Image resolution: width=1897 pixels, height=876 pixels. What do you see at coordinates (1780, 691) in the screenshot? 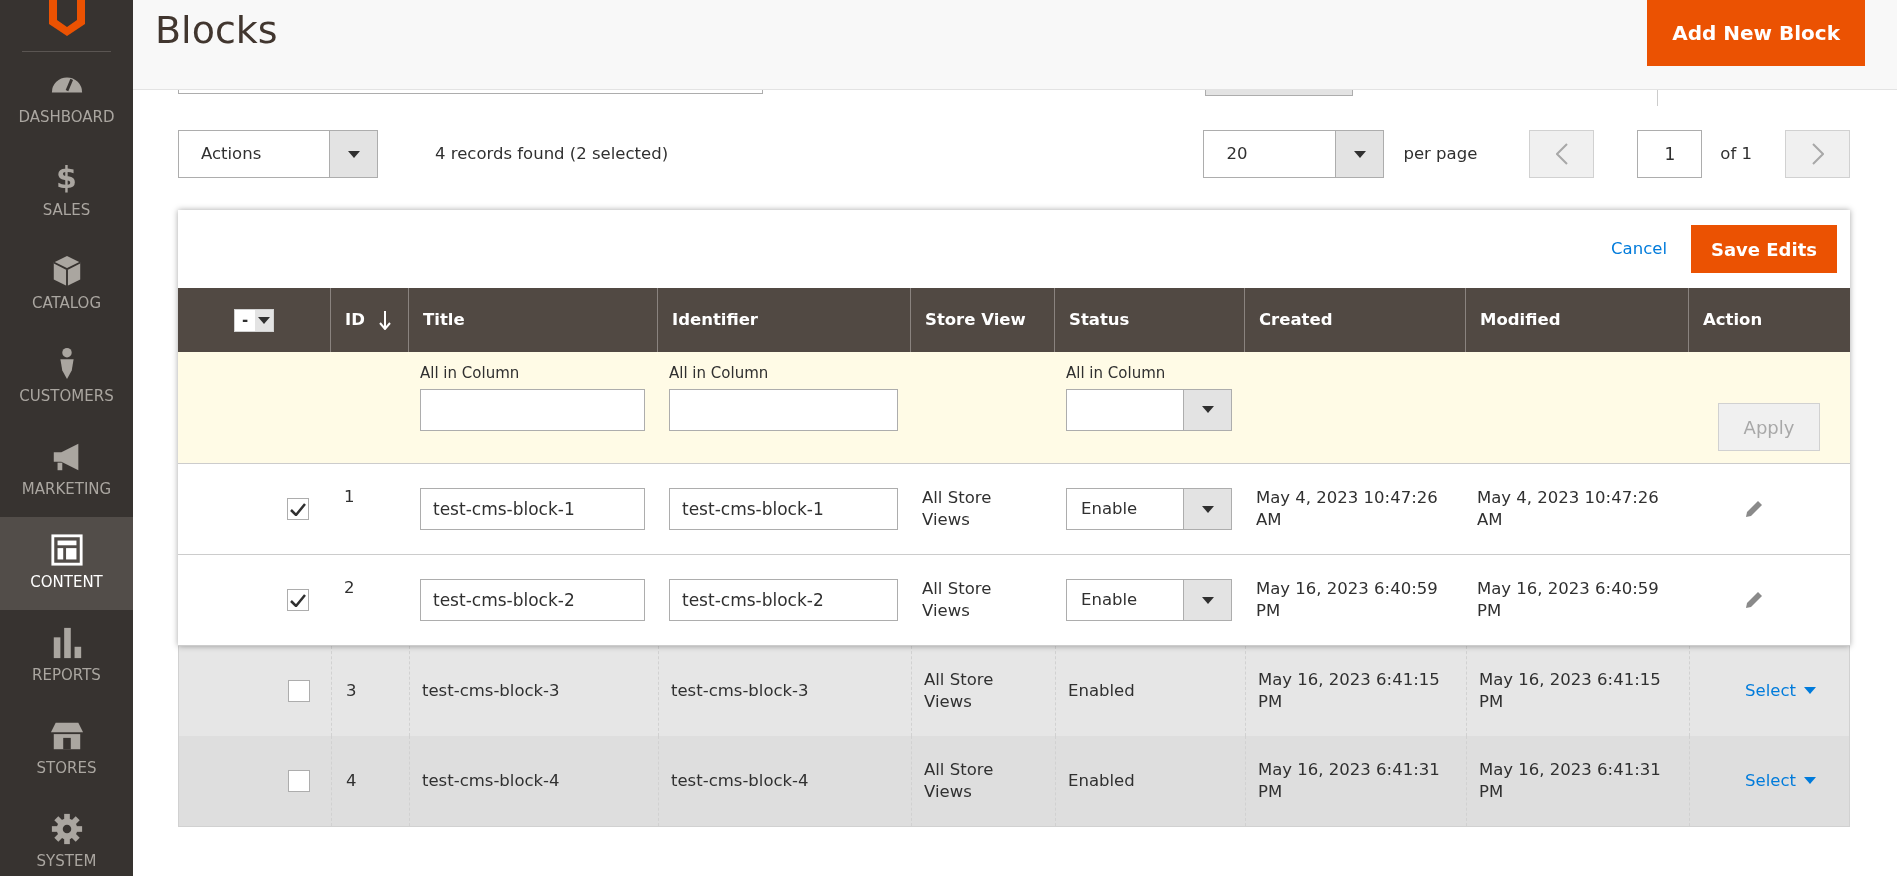
I see `select-link: Select` at bounding box center [1780, 691].